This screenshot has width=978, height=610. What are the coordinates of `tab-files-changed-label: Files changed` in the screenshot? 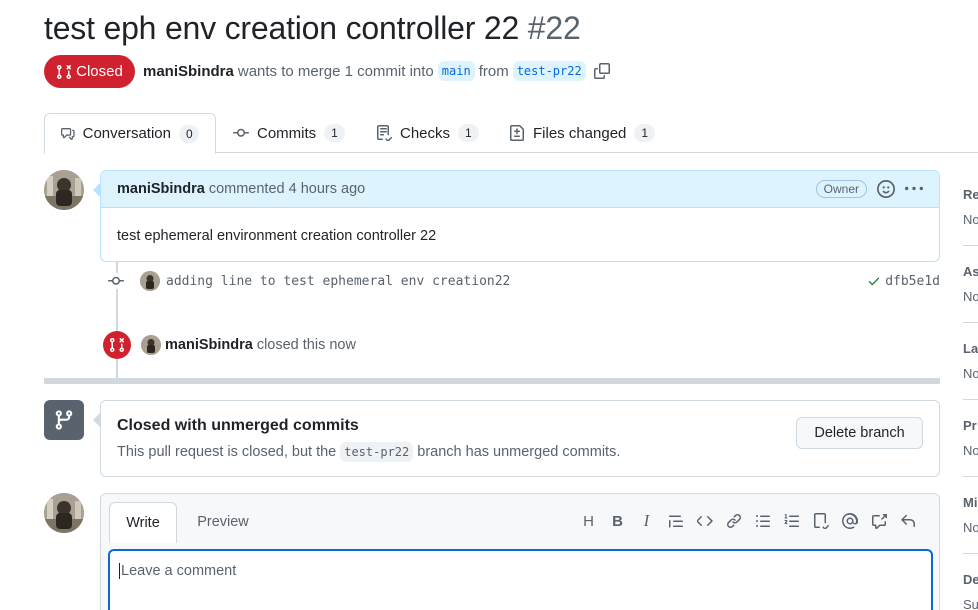 It's located at (580, 133).